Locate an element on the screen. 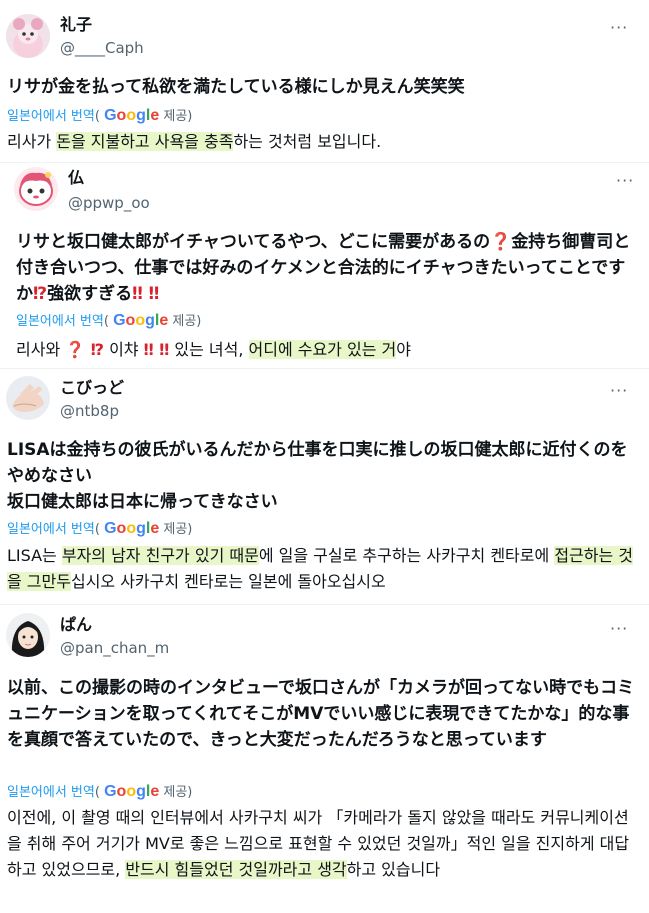  post-text-translated: 리사가 돈을 지불하고 사욕을 충족하는 것처럼 보입니다. is located at coordinates (194, 141).